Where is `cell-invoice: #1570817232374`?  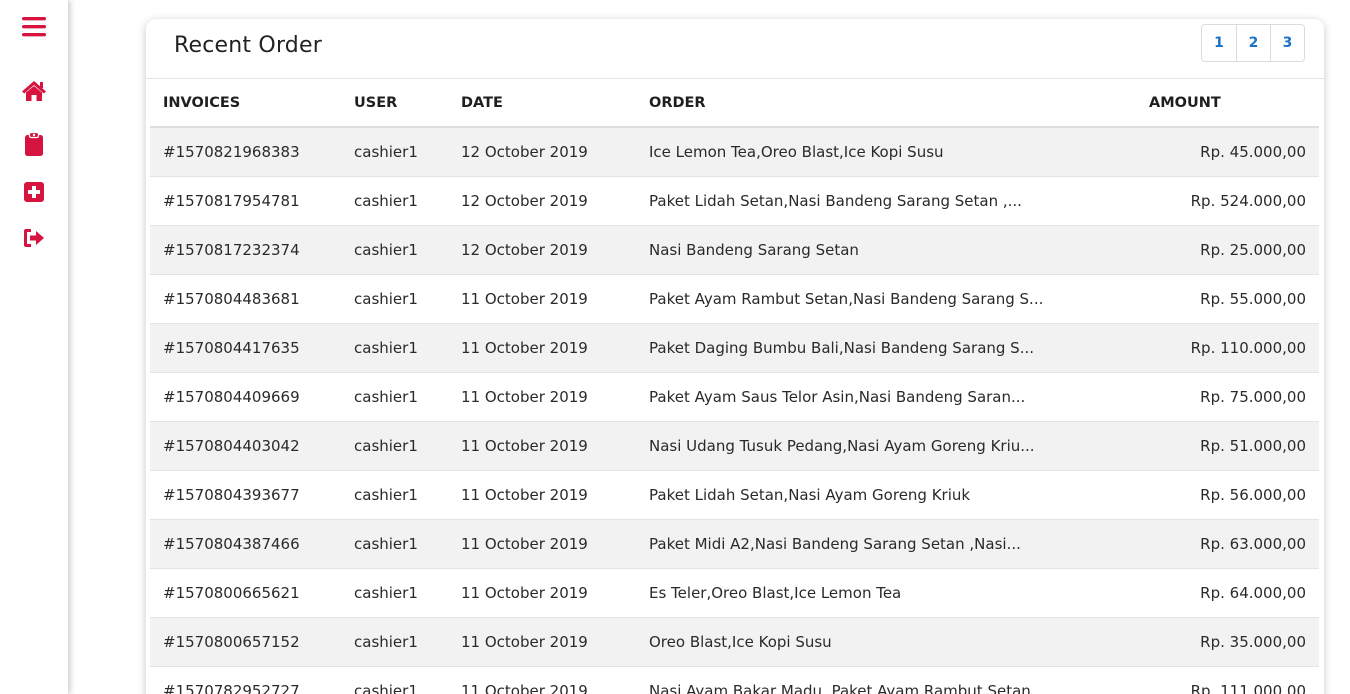
cell-invoice: #1570817232374 is located at coordinates (245, 249).